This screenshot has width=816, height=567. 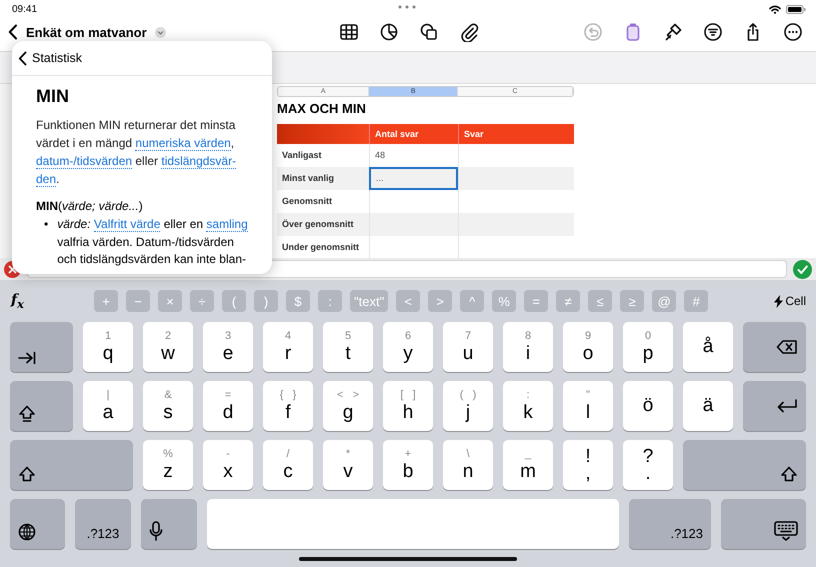 What do you see at coordinates (52, 301) in the screenshot?
I see `function-key: f$_{x}$` at bounding box center [52, 301].